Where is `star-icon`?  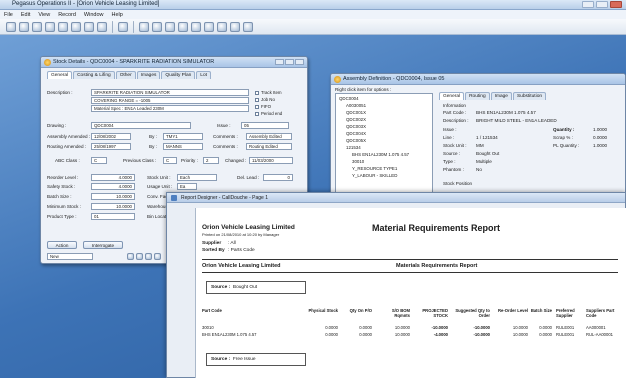 star-icon is located at coordinates (248, 26).